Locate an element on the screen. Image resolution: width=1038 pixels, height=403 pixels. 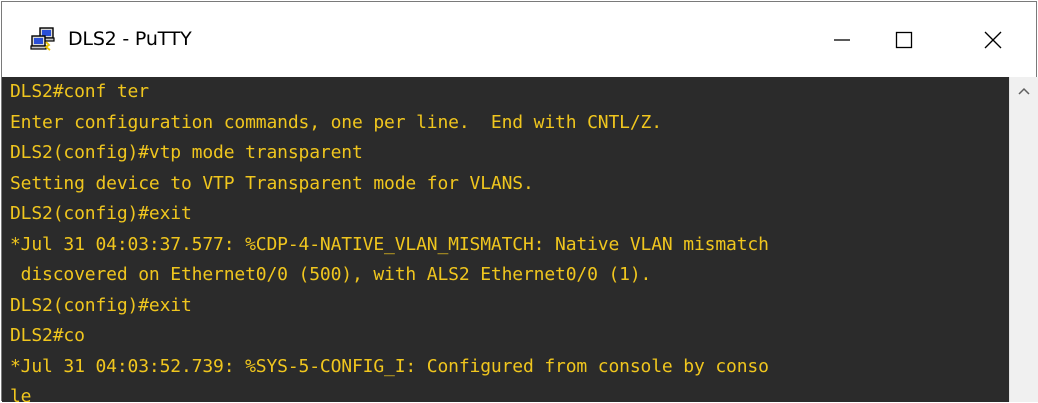
close-button is located at coordinates (993, 39).